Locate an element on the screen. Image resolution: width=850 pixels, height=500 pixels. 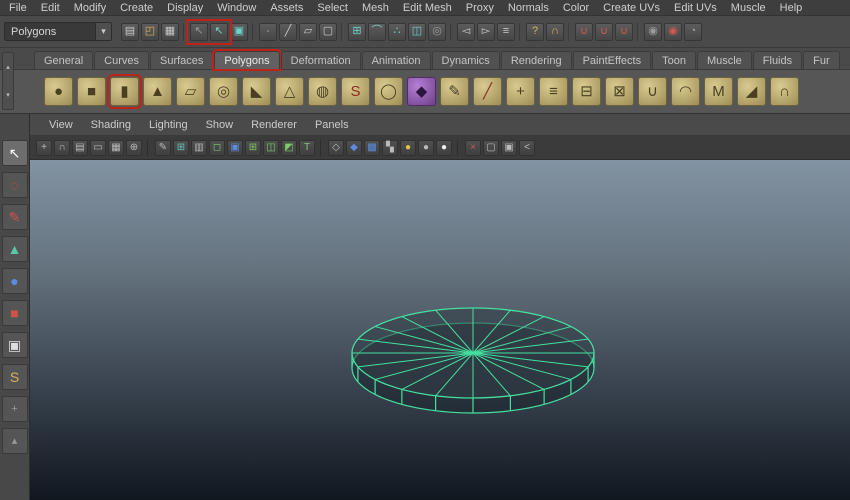
poly-prism-icon: ◣ is located at coordinates (256, 91).